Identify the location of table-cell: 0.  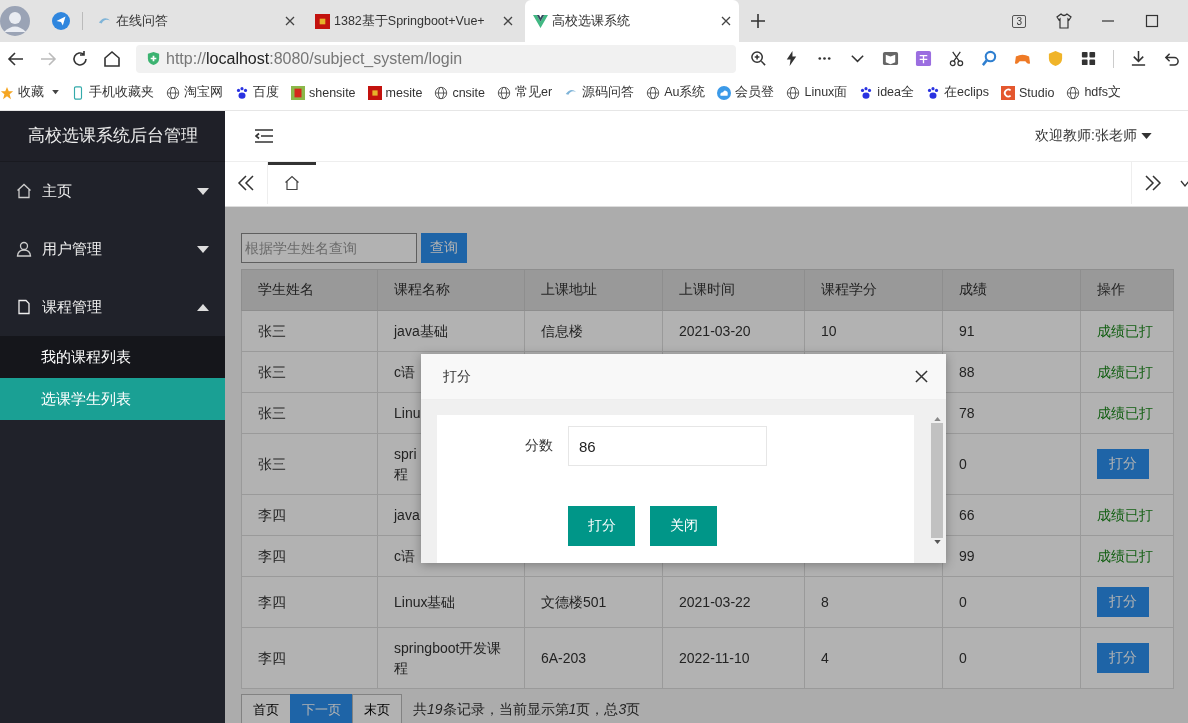
(1011, 658).